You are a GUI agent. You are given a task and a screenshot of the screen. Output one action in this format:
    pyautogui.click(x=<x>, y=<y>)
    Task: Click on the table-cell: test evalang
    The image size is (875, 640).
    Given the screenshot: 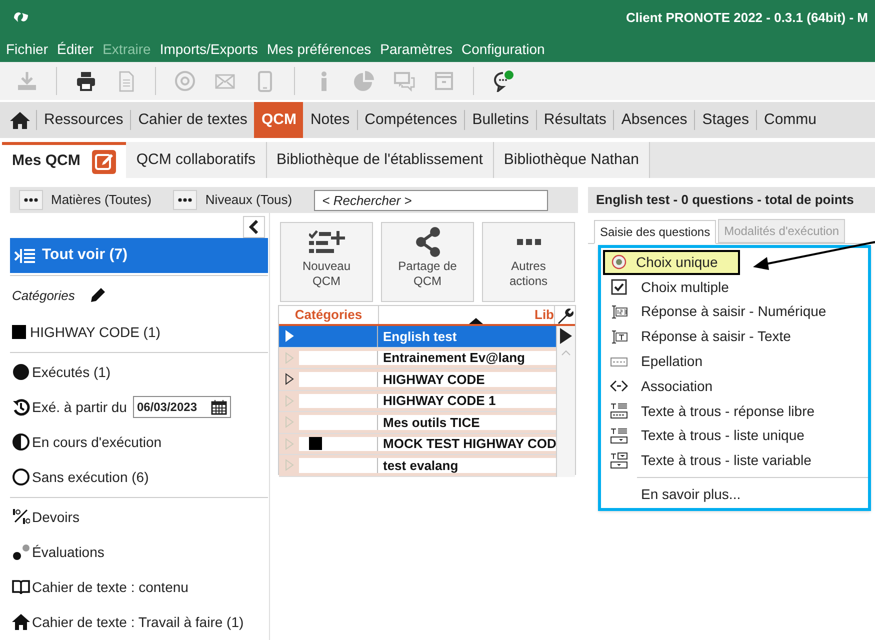 What is the action you would take?
    pyautogui.click(x=420, y=465)
    